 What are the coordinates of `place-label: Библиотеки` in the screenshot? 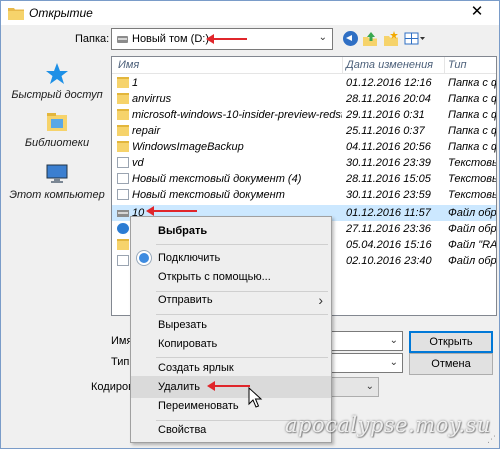 It's located at (57, 143).